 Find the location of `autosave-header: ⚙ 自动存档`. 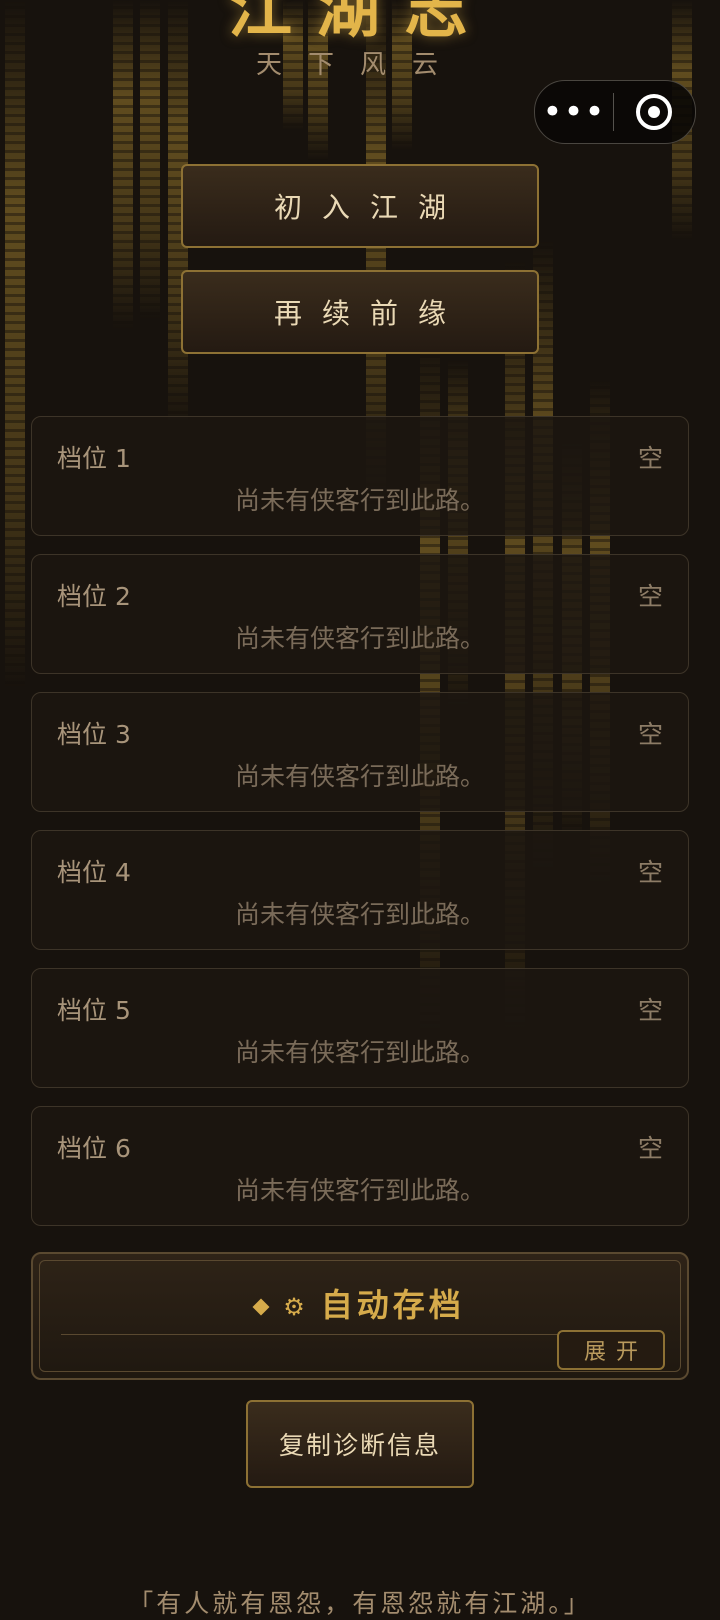

autosave-header: ⚙ 自动存档 is located at coordinates (360, 1303).